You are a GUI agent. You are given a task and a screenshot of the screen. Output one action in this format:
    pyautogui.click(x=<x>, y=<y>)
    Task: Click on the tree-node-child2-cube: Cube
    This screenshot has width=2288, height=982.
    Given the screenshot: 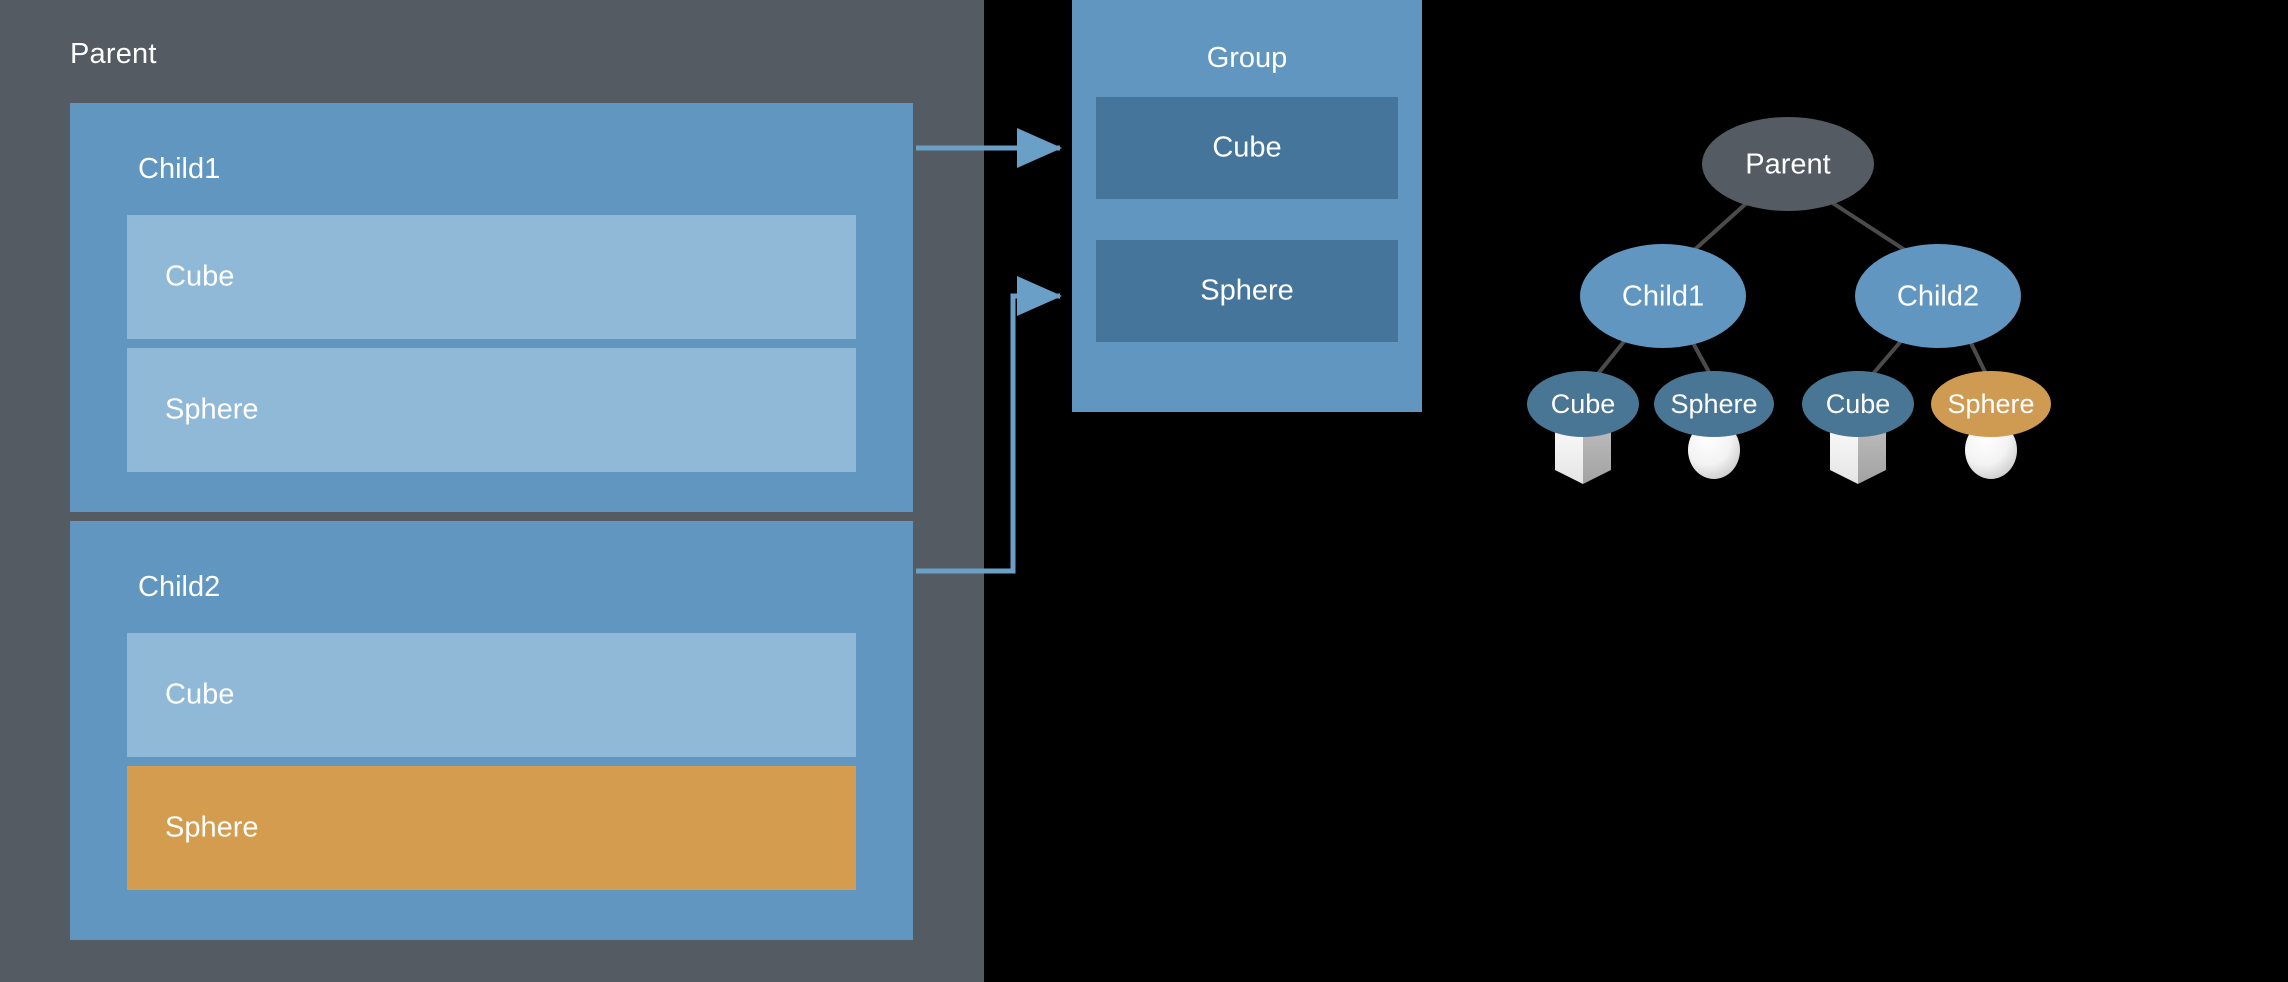 What is the action you would take?
    pyautogui.click(x=1858, y=404)
    